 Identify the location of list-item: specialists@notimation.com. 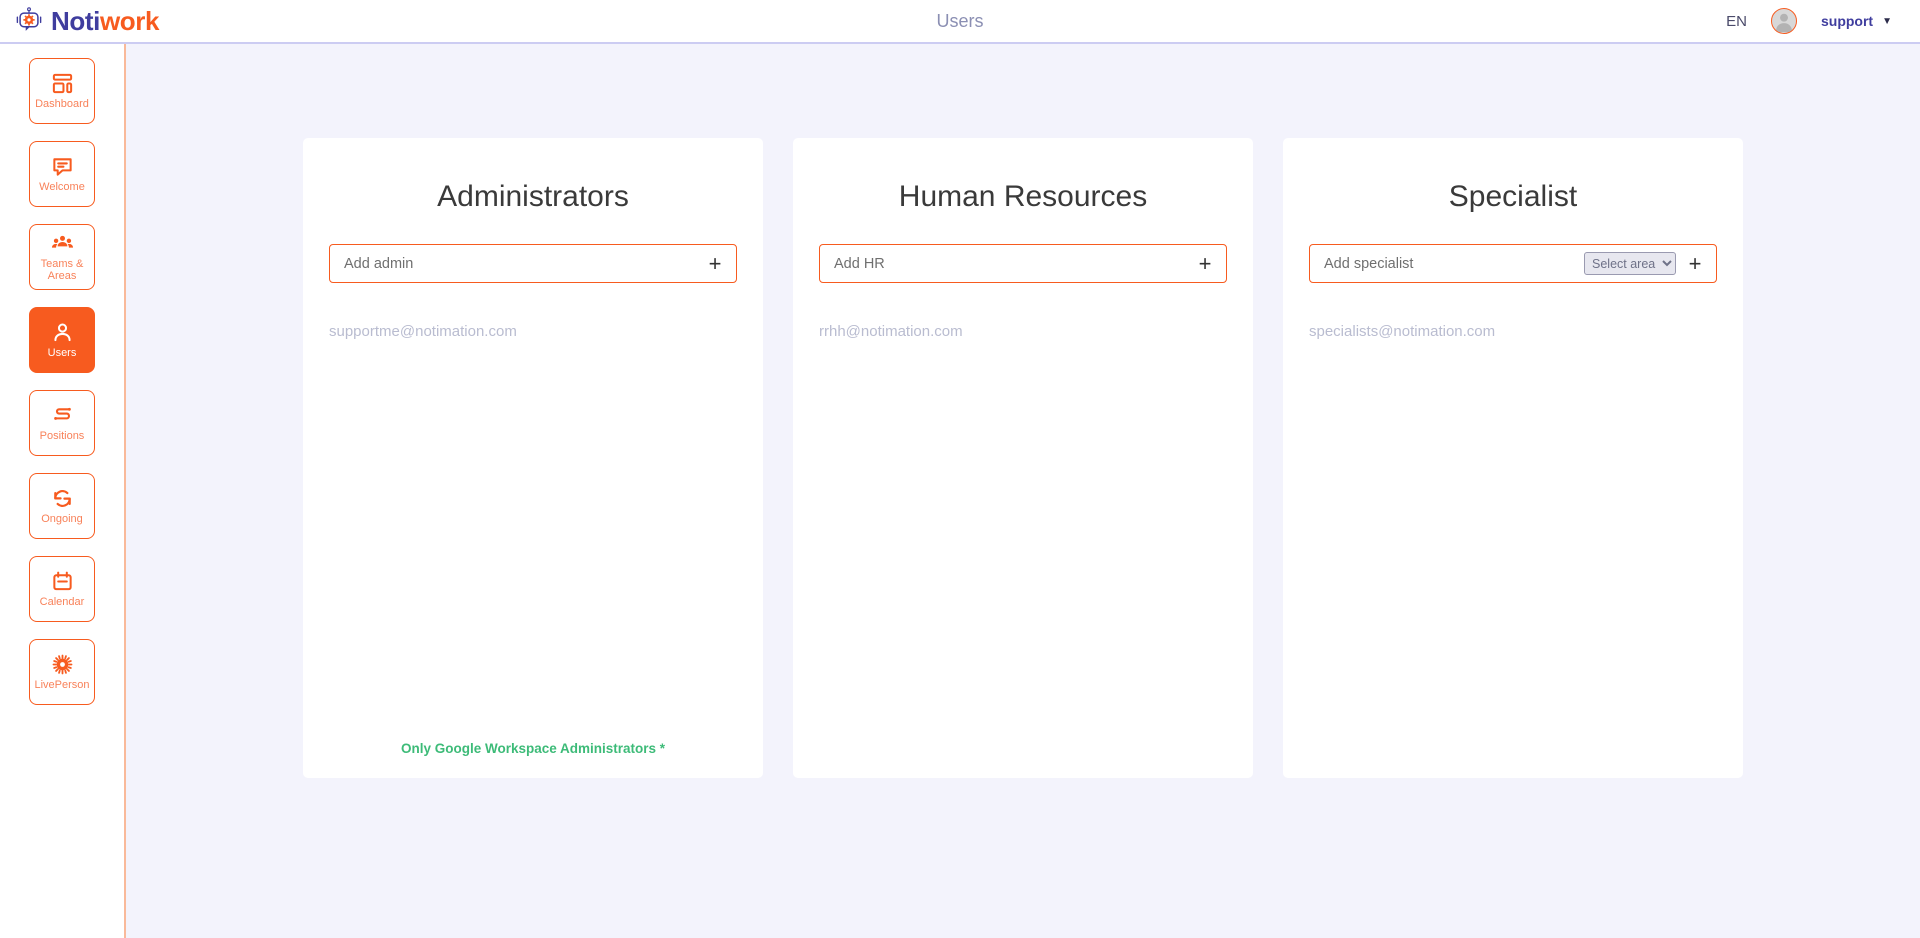
(1402, 331).